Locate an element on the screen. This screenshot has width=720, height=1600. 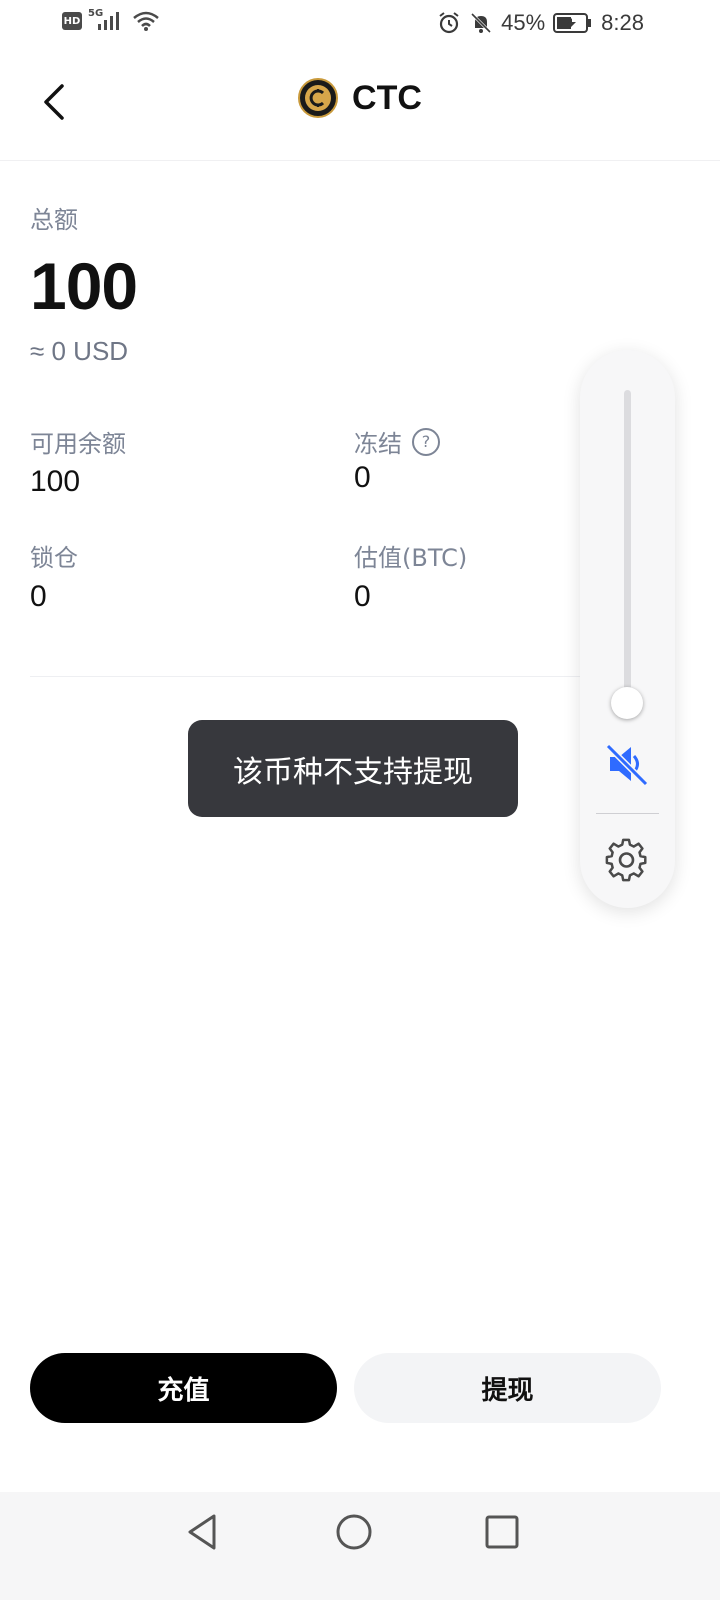
total-label: 总额 is located at coordinates (54, 220).